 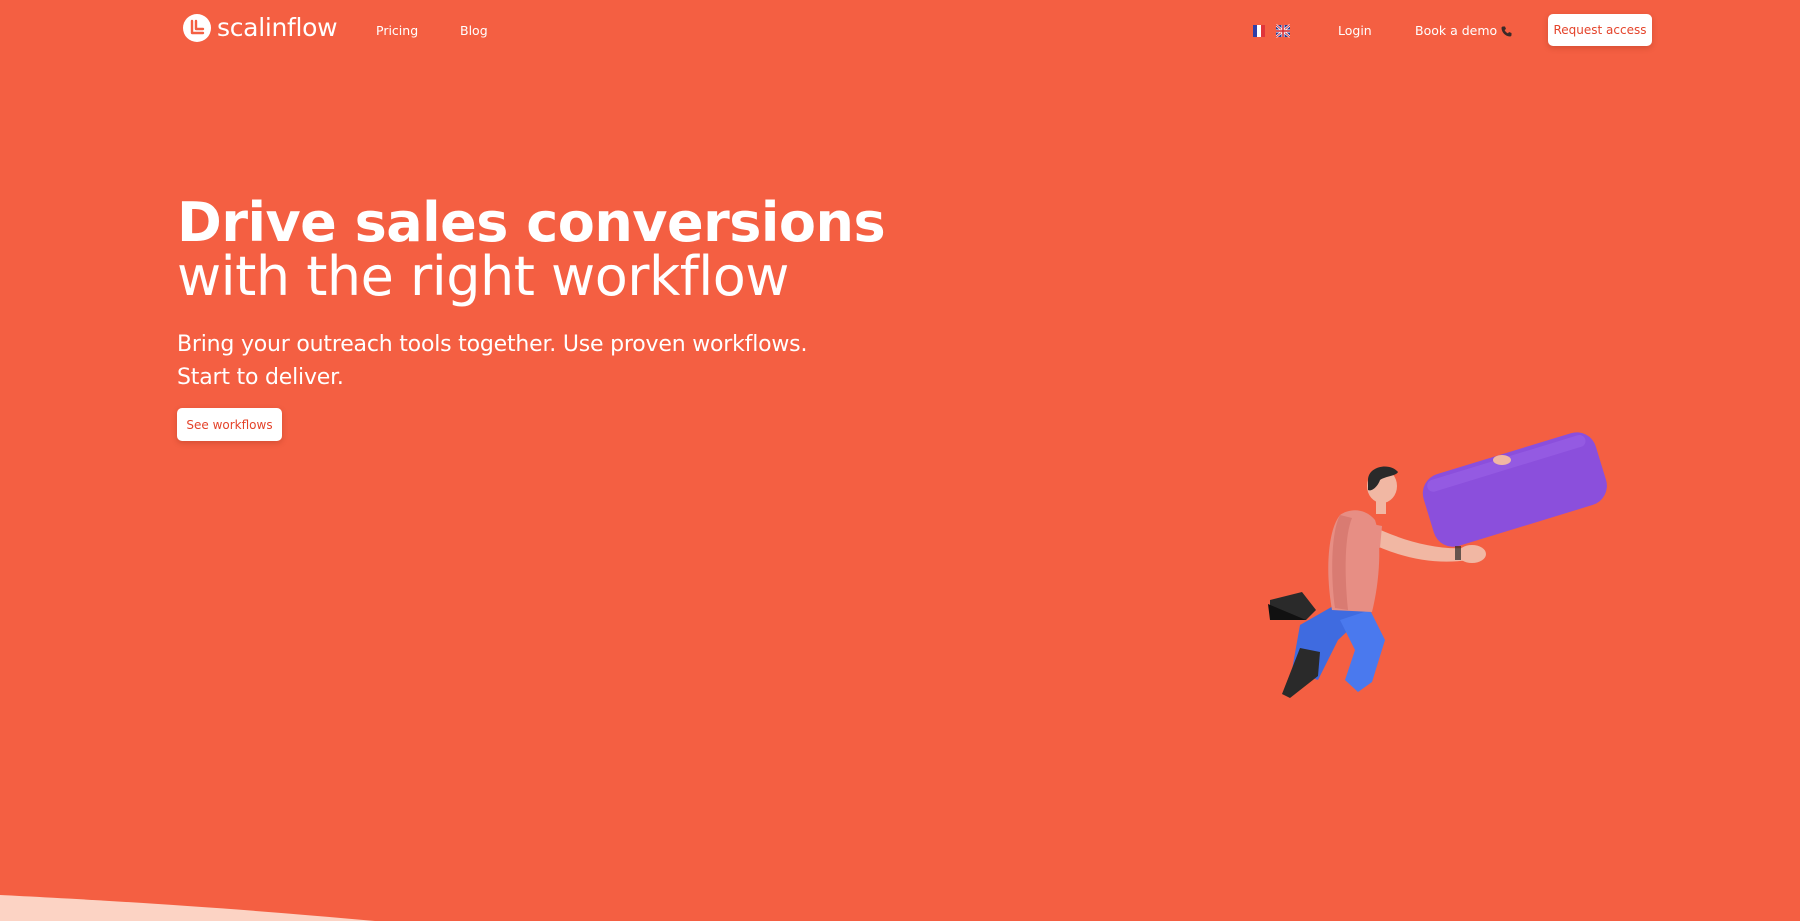 I want to click on hero-subtitle-line-2: Start to deliver., so click(x=260, y=377).